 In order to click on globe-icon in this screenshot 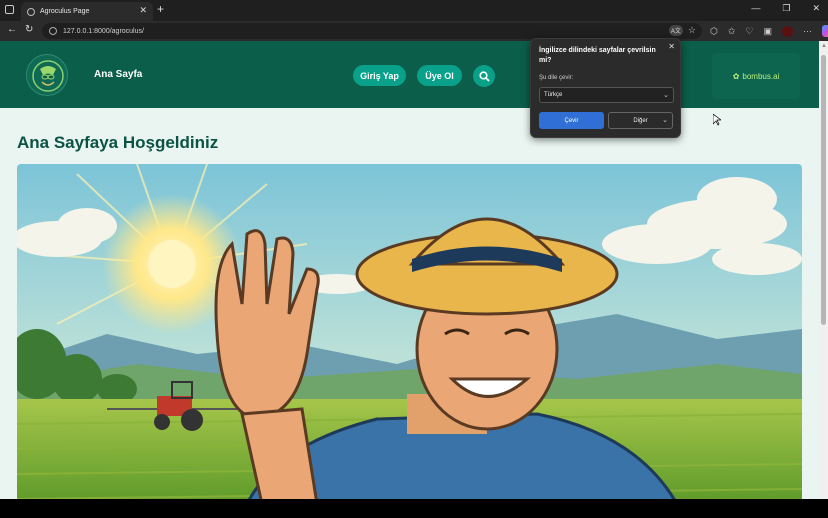, I will do `click(31, 11)`.